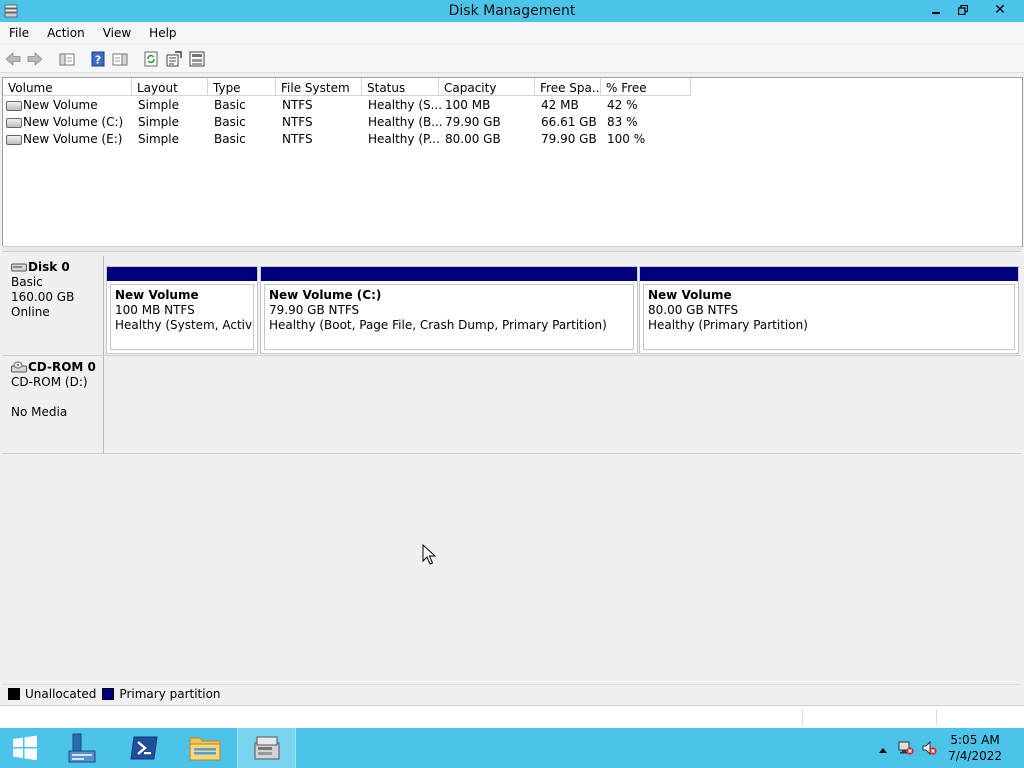 Image resolution: width=1024 pixels, height=768 pixels. I want to click on taskbar-server-manager, so click(81, 748).